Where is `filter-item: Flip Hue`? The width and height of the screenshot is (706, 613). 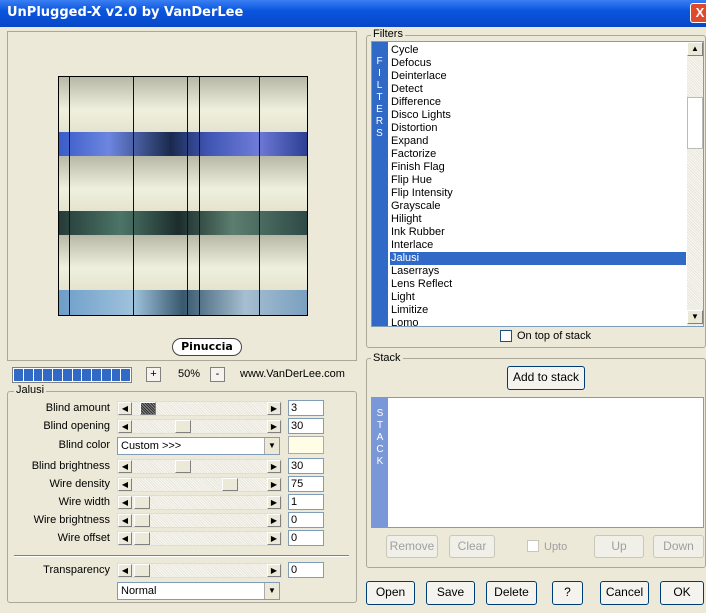 filter-item: Flip Hue is located at coordinates (538, 180).